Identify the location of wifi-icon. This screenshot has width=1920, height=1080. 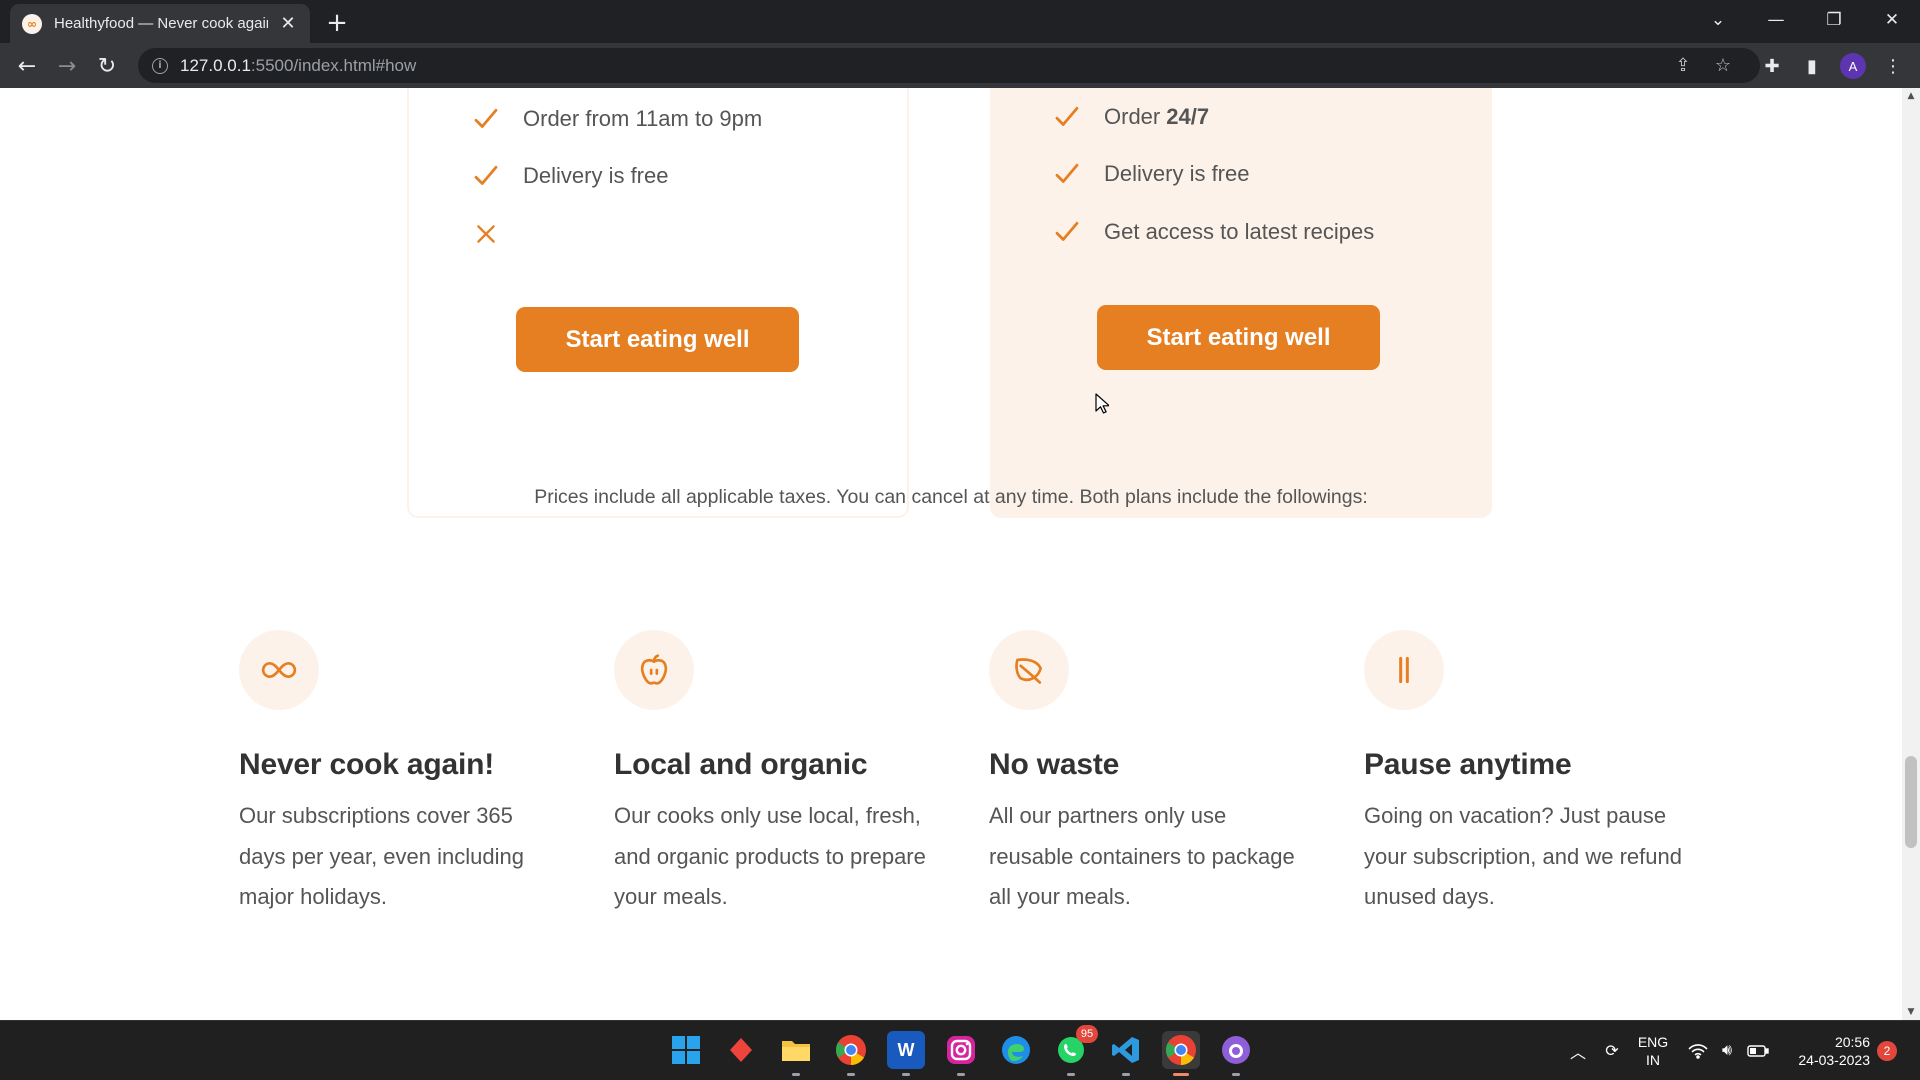
(1698, 1050).